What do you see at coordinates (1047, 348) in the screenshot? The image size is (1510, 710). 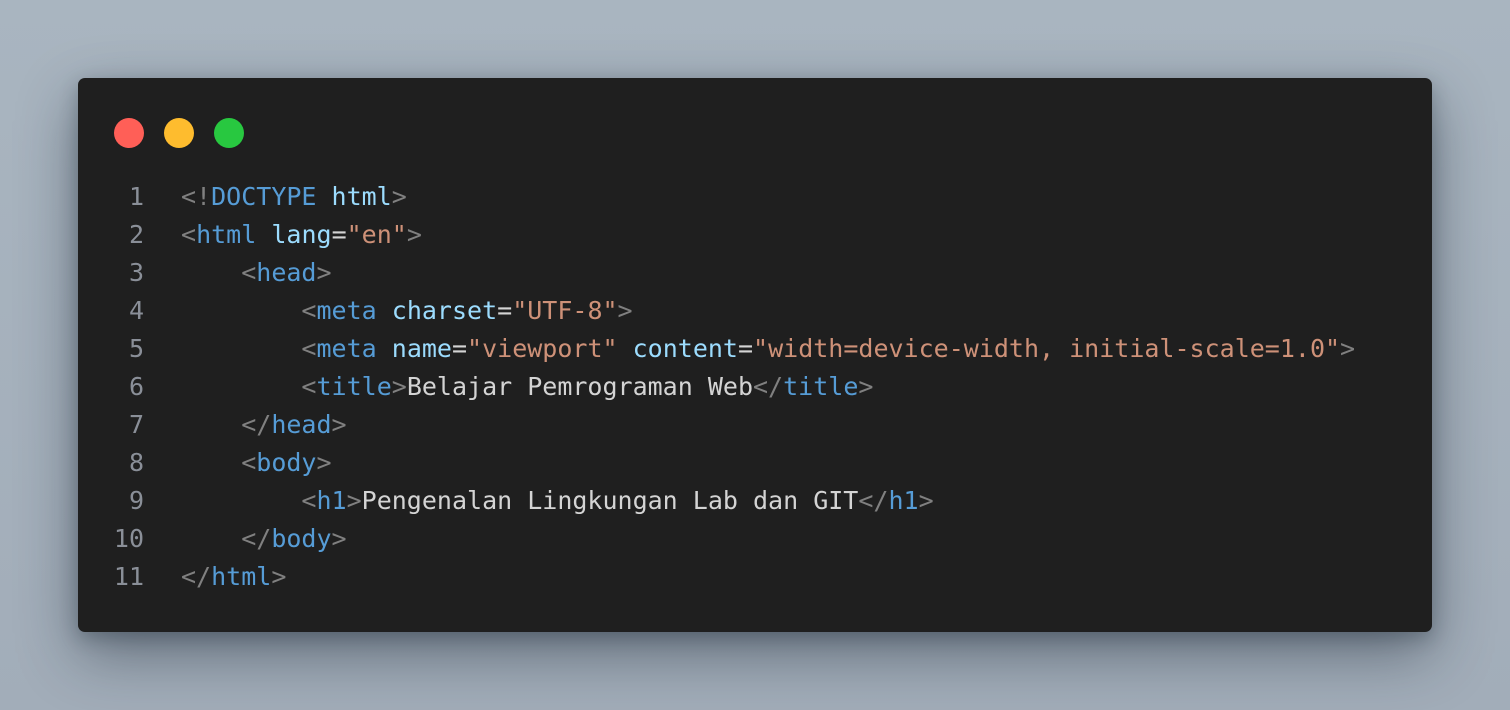 I see `code-token-str: "width=device-width, initial-scale=1.0"` at bounding box center [1047, 348].